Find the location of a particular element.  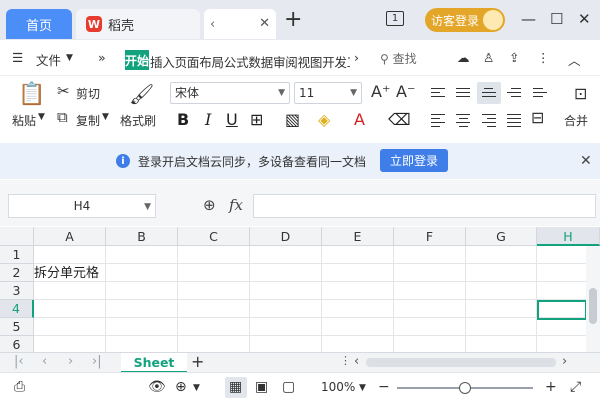

scroll-split-icon: ⋮ is located at coordinates (345, 360).